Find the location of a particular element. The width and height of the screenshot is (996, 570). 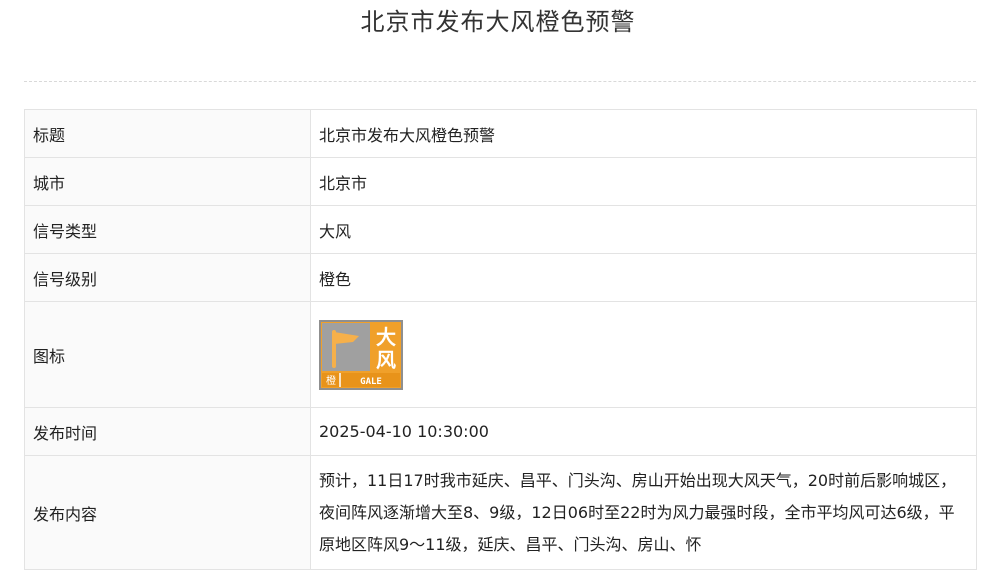

row-value-signal-type: 大风 is located at coordinates (643, 229).